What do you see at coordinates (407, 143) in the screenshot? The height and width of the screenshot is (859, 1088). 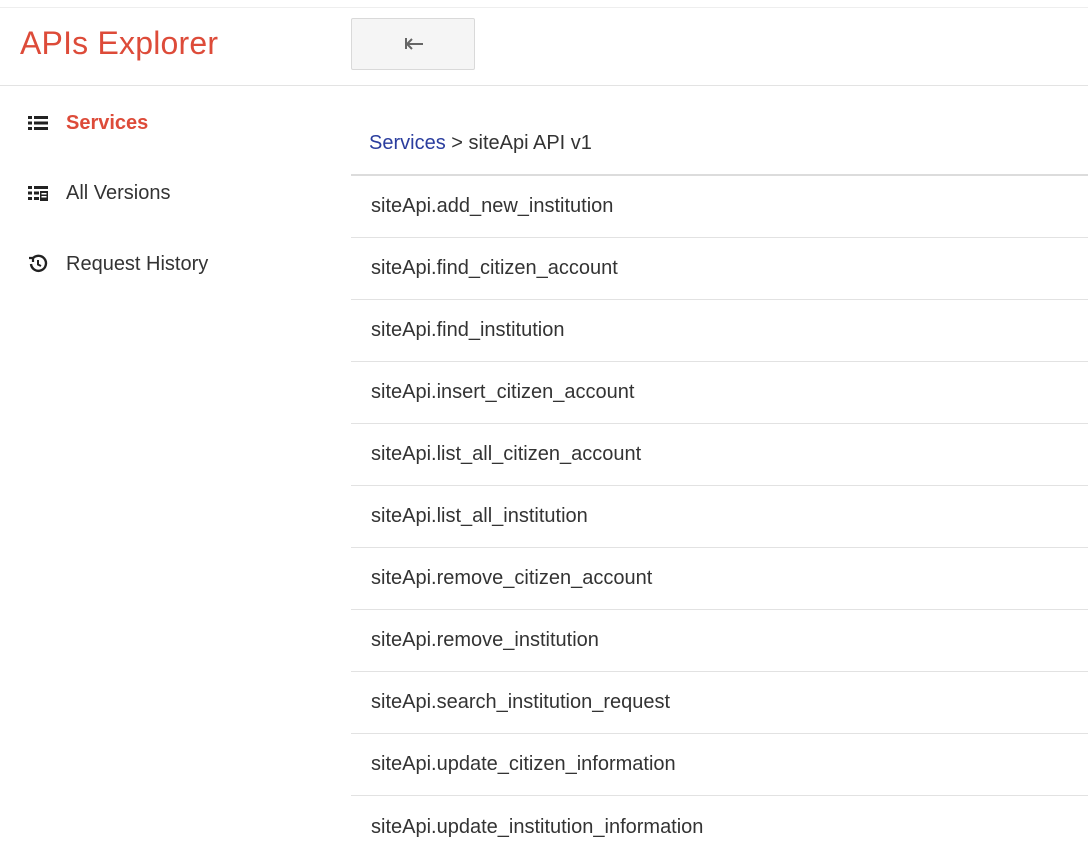 I see `breadcrumb-services-link: Services` at bounding box center [407, 143].